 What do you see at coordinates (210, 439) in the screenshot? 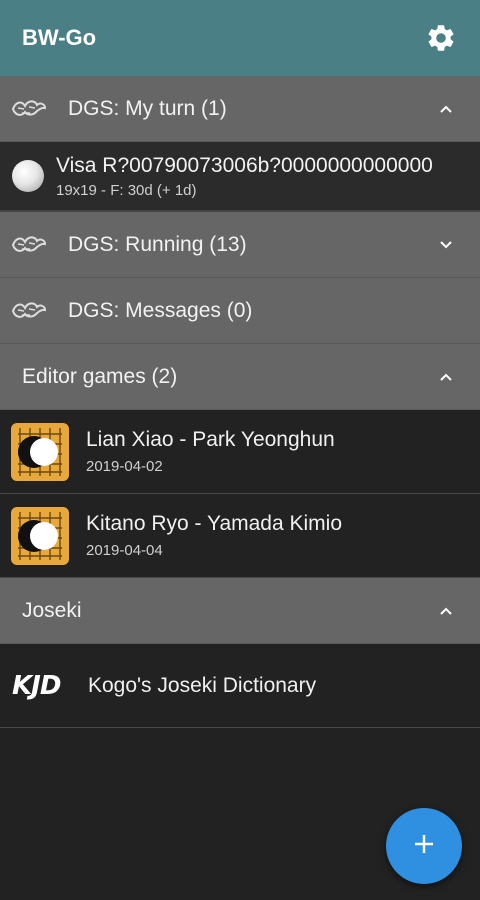
I see `game-title: Lian Xiao - Park Yeonghun` at bounding box center [210, 439].